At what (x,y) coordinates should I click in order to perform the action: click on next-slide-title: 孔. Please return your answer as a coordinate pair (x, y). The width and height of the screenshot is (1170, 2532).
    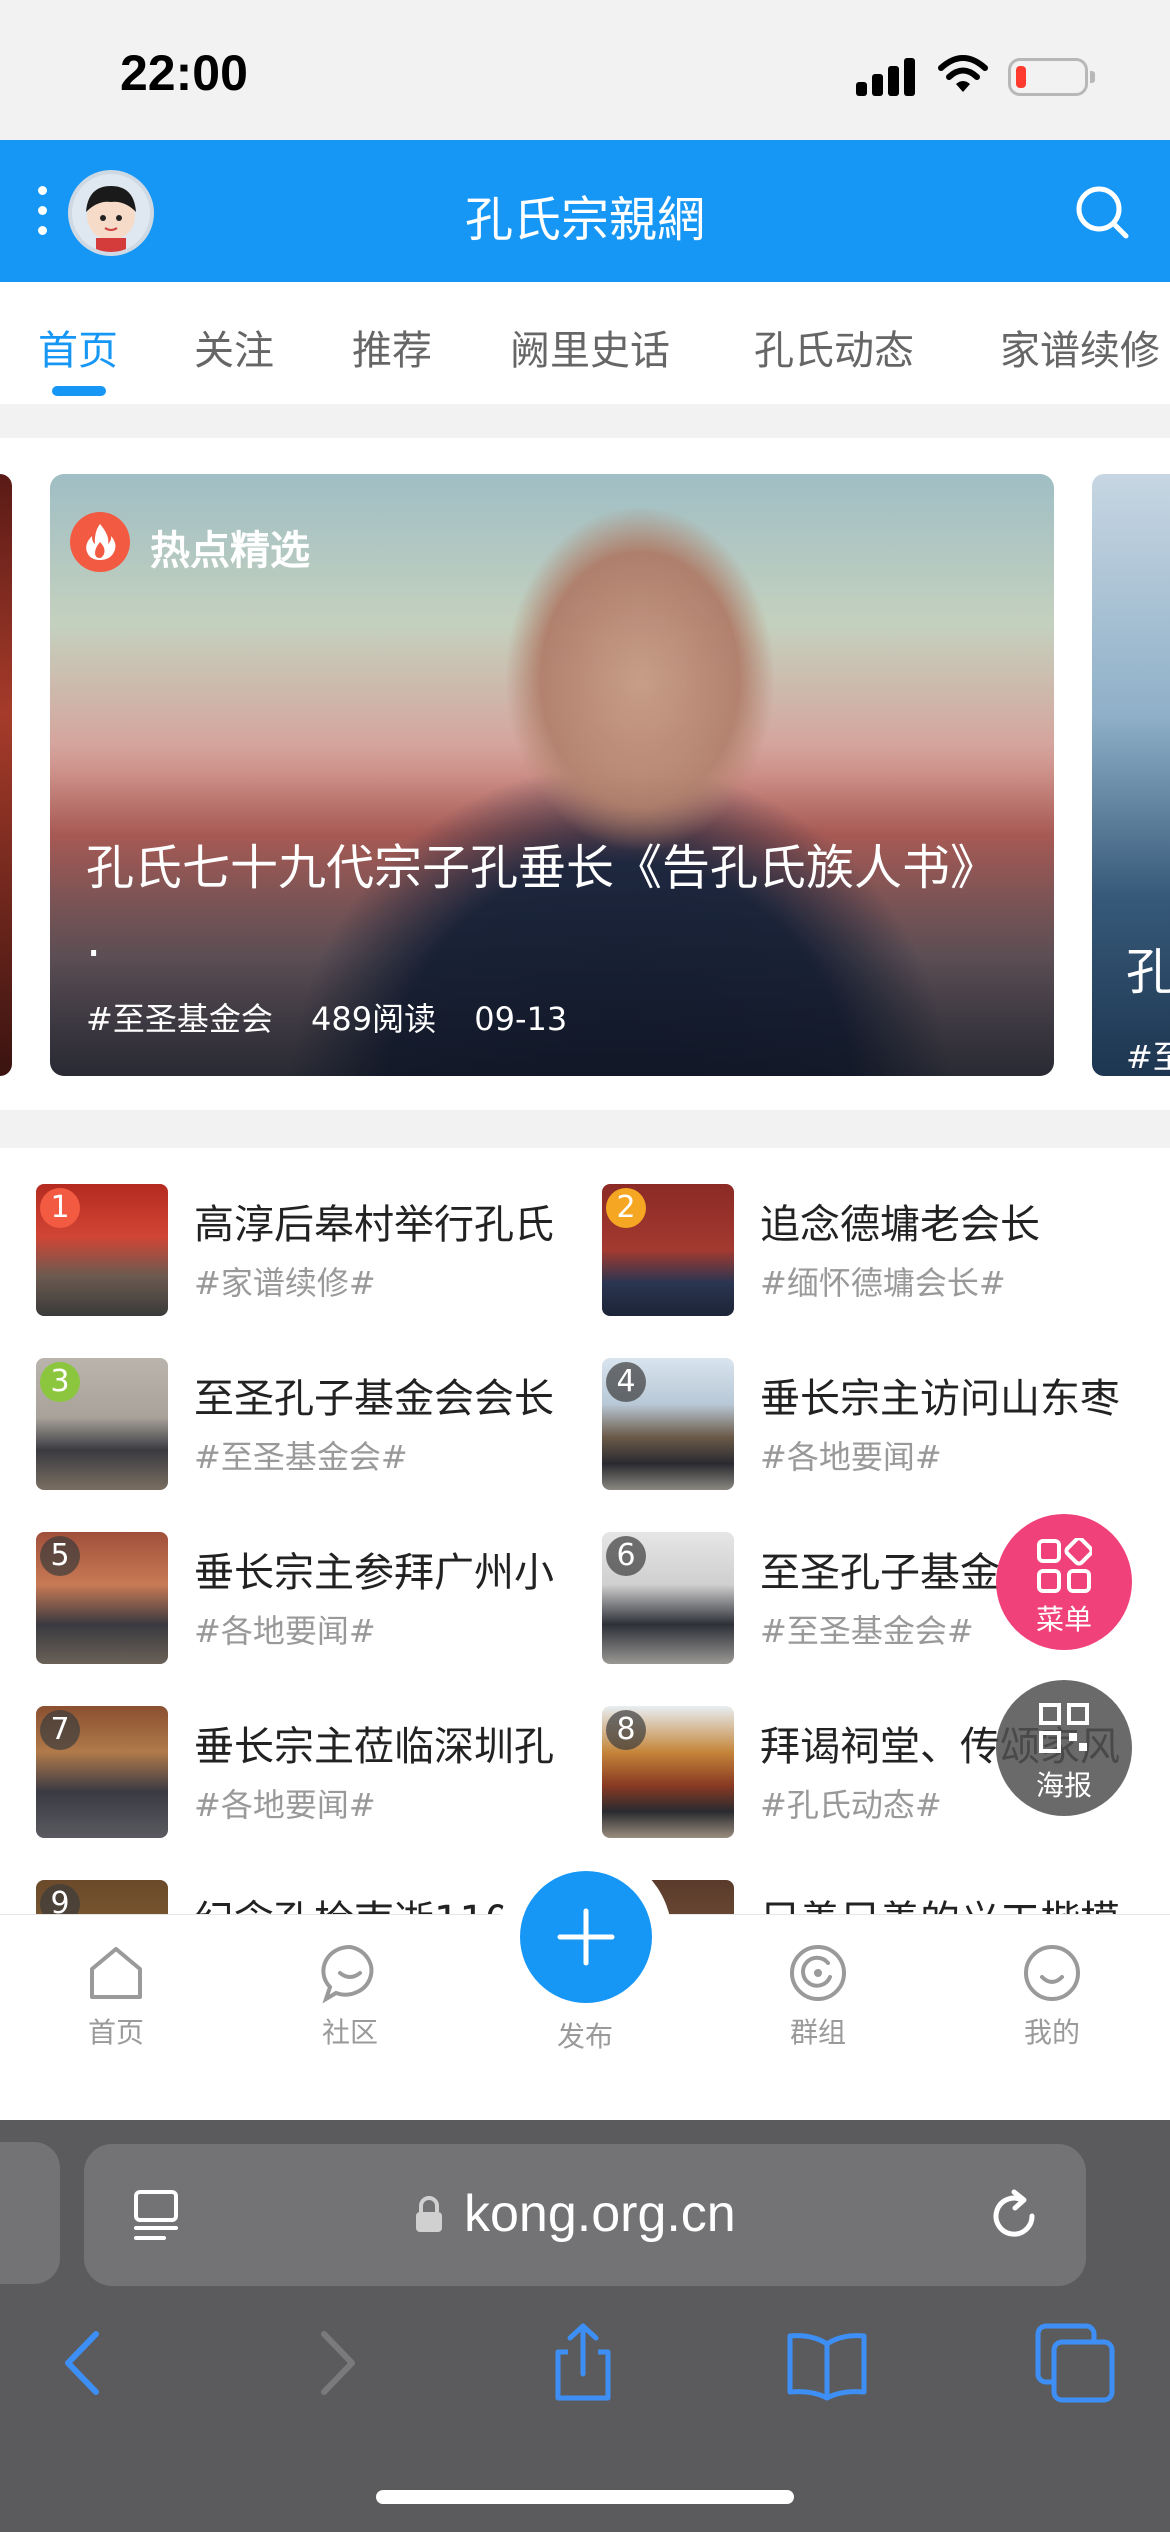
    Looking at the image, I should click on (1148, 972).